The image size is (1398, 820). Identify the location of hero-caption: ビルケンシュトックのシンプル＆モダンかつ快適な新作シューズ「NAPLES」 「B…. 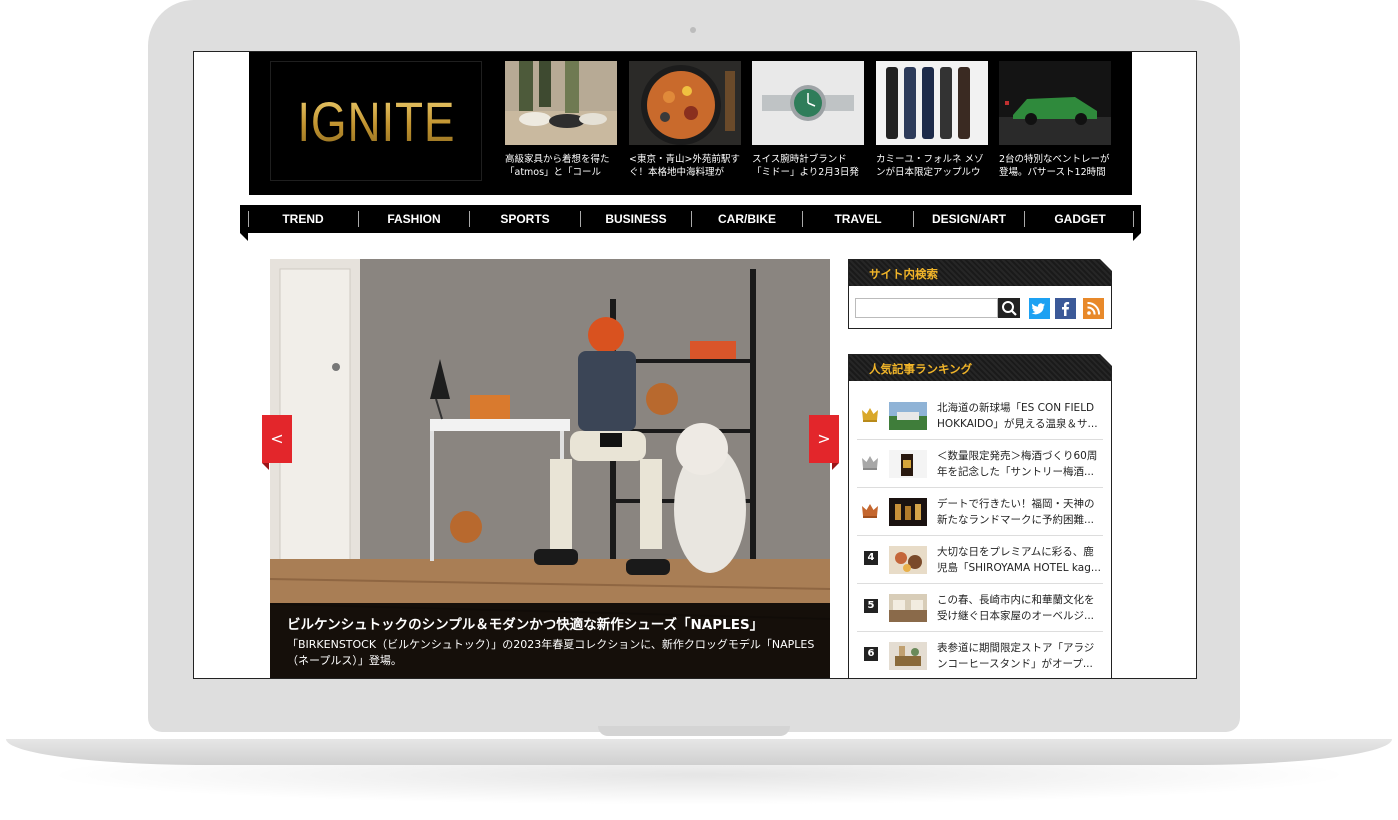
(550, 640).